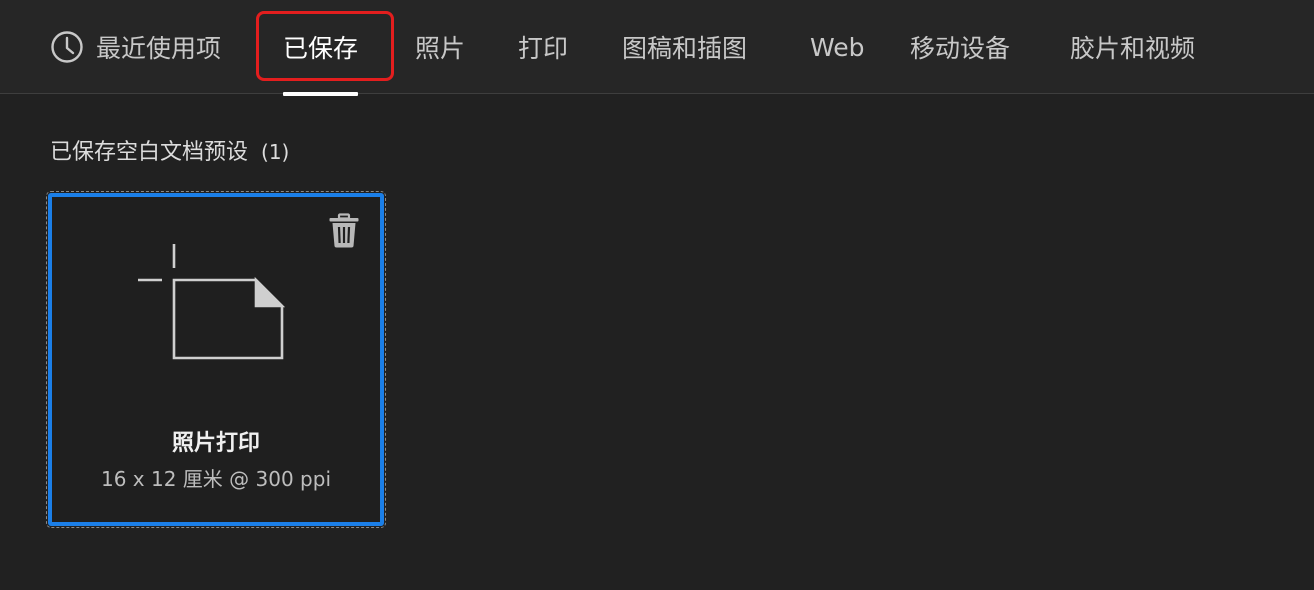  I want to click on preset-card: 照片打印 16 x 12 厘米 @ 300 ppi, so click(216, 359).